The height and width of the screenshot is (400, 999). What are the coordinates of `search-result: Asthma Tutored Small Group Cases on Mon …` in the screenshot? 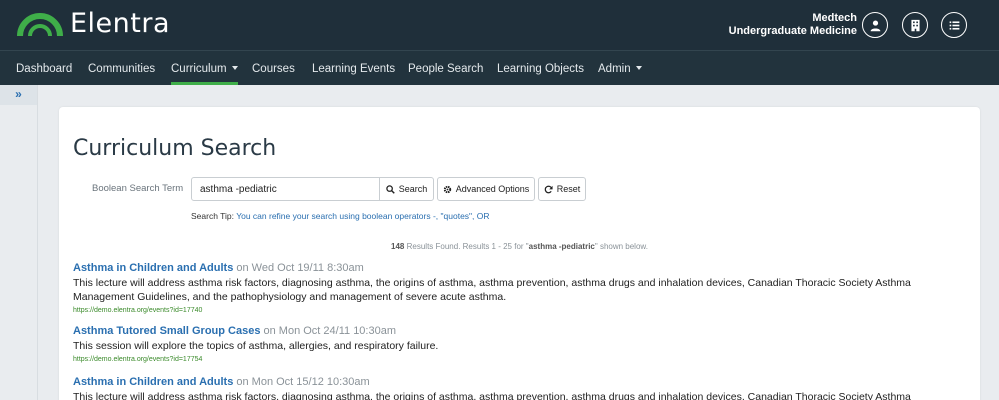 It's located at (513, 343).